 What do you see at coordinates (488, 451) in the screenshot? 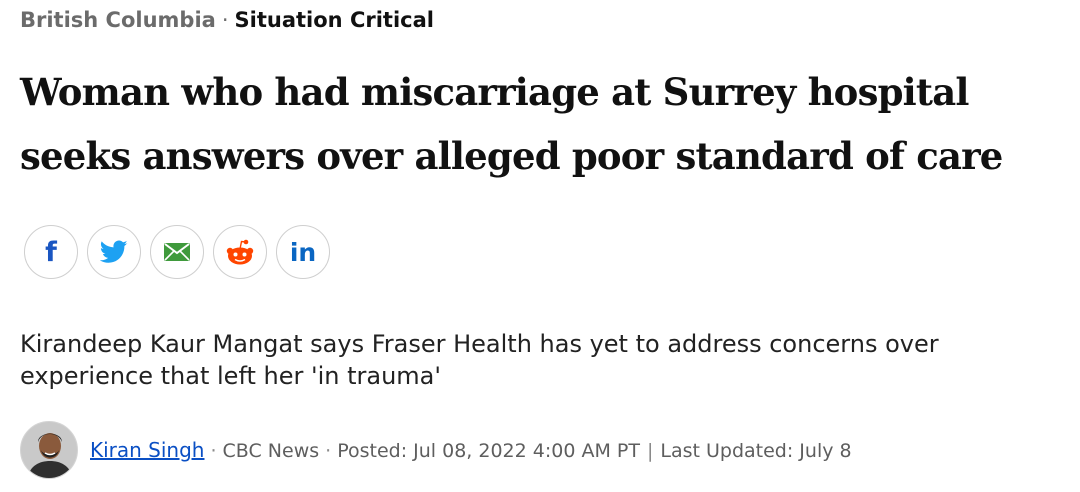
I see `byline-posted: Posted: Jul 08, 2022 4:00 AM PT` at bounding box center [488, 451].